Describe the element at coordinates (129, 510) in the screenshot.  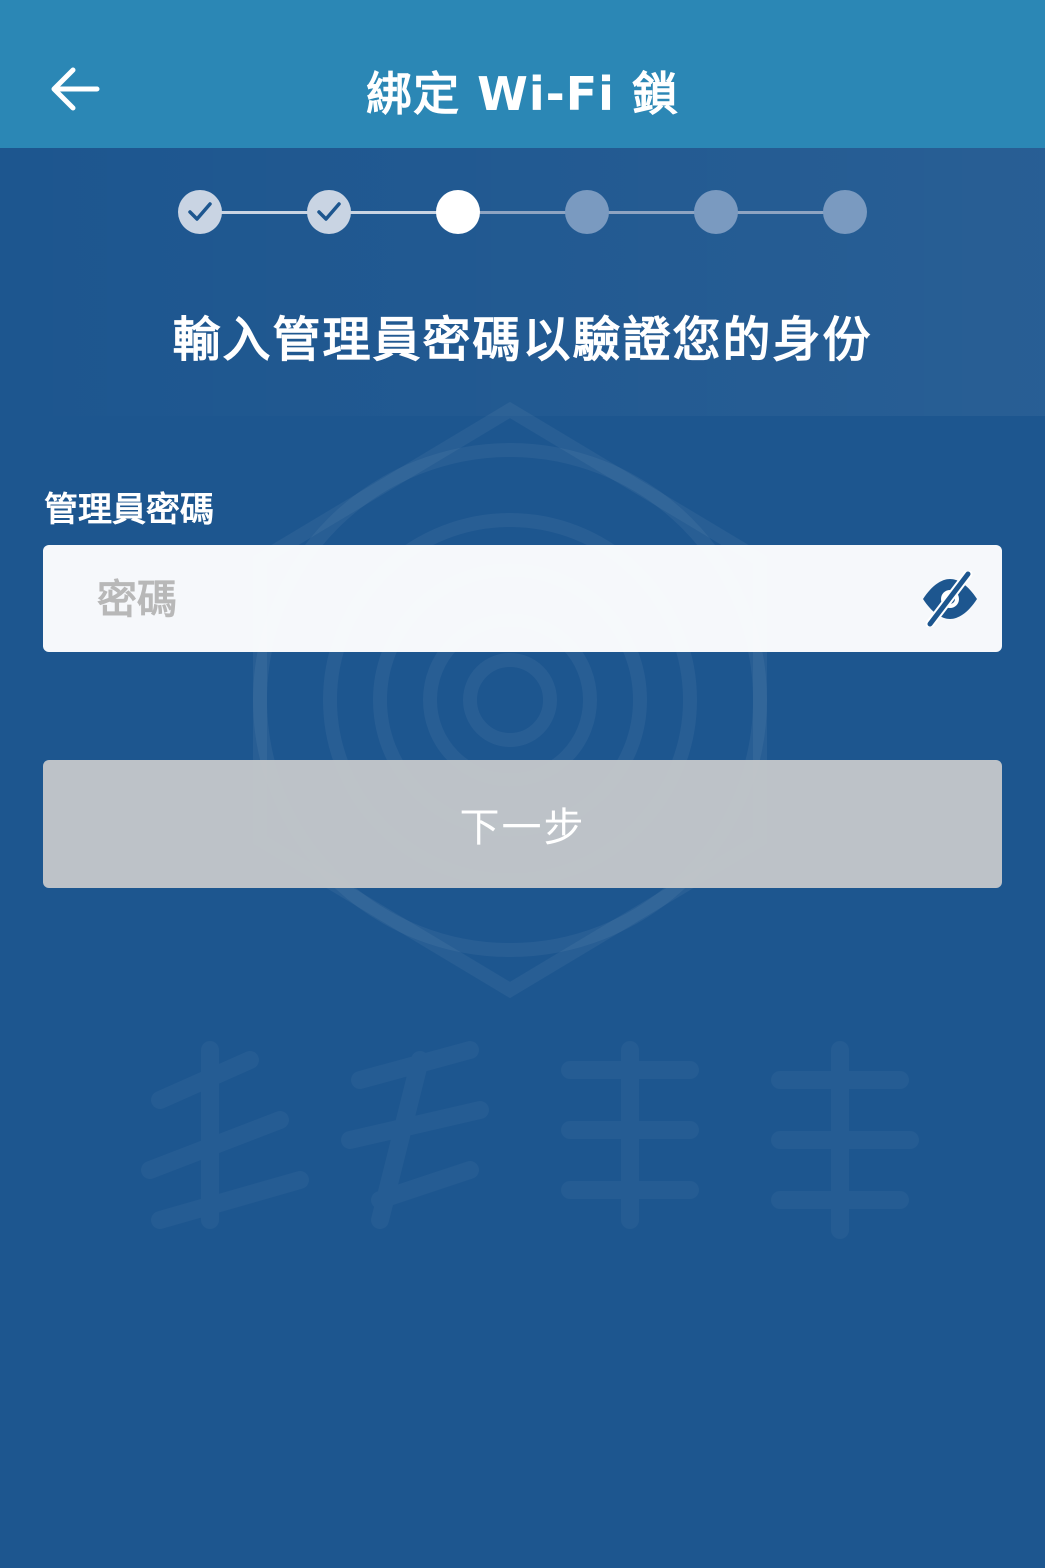
I see `password-label: 管理員密碼` at that location.